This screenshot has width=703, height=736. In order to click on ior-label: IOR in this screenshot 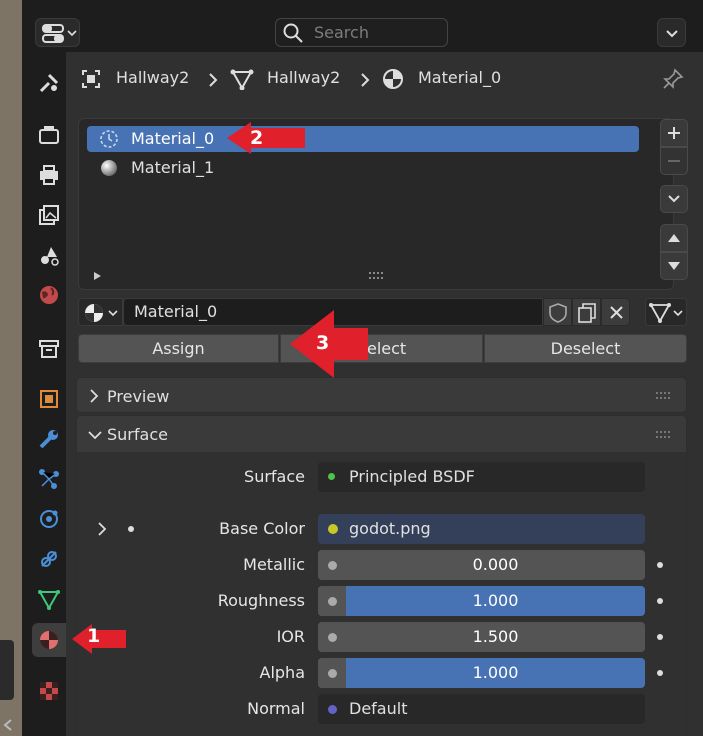, I will do `click(290, 636)`.